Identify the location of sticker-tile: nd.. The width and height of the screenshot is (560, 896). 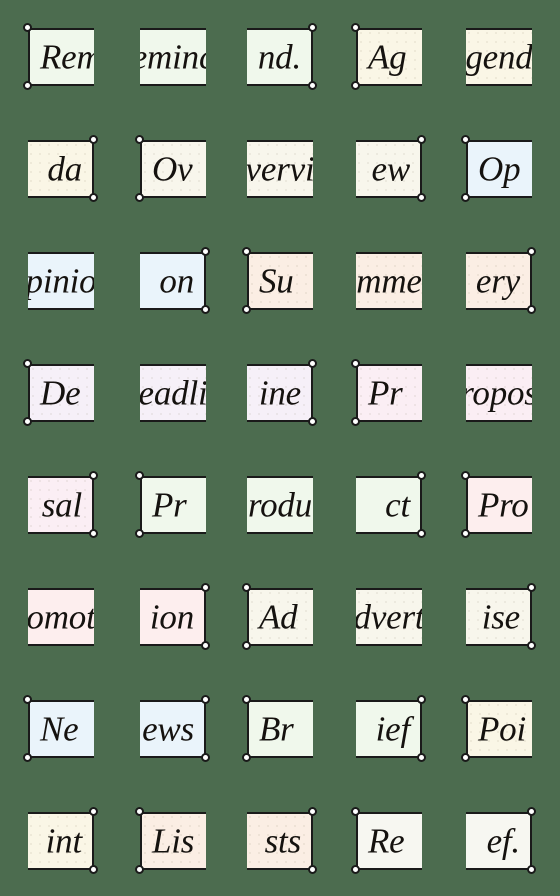
(280, 57).